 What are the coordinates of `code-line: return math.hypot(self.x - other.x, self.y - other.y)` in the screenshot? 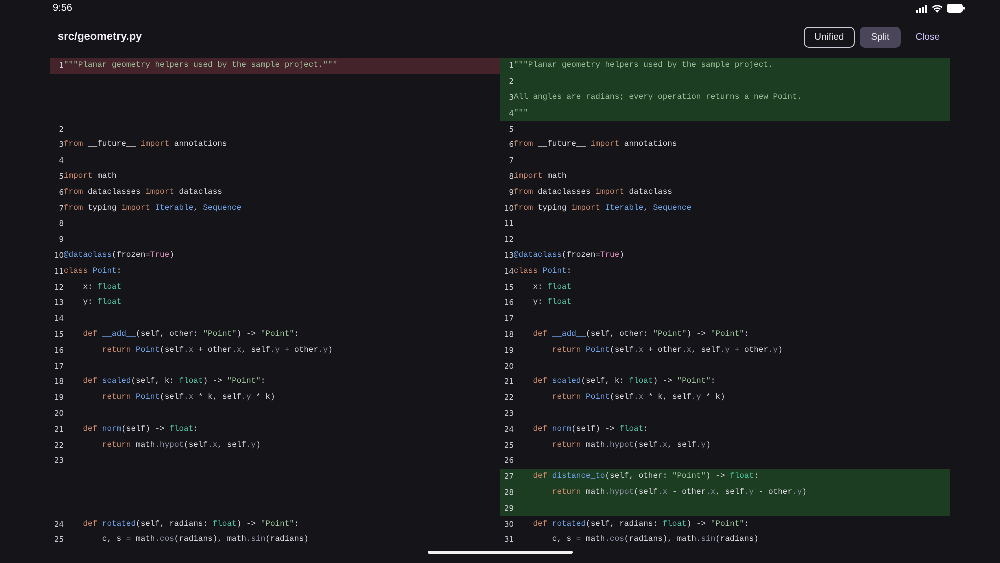 It's located at (679, 492).